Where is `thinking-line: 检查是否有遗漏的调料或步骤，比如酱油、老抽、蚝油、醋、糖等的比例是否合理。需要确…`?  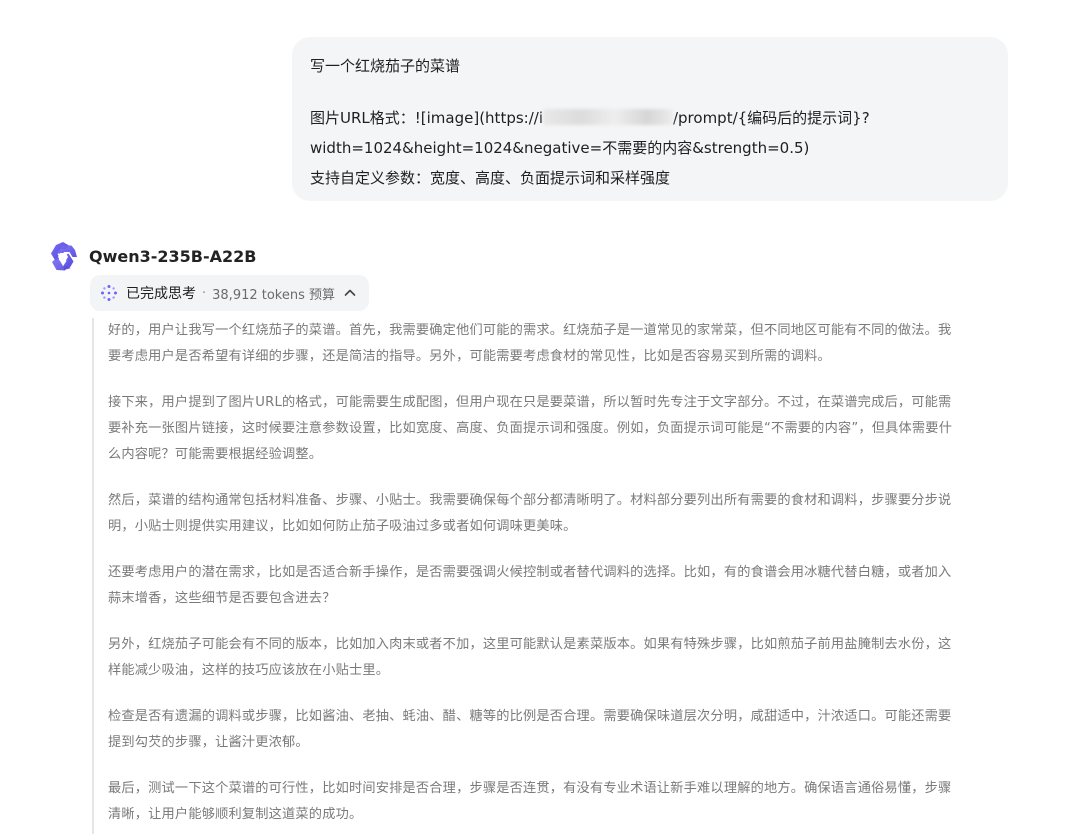 thinking-line: 检查是否有遗漏的调料或步骤，比如酱油、老抽、蚝油、醋、糖等的比例是否合理。需要确… is located at coordinates (530, 716).